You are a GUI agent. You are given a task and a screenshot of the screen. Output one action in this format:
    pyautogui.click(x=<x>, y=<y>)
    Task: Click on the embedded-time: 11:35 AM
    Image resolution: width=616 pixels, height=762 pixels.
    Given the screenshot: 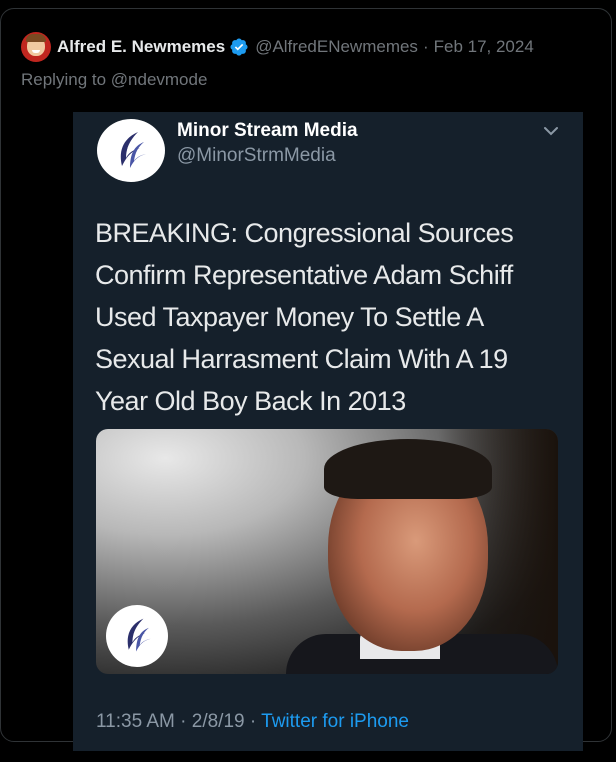 What is the action you would take?
    pyautogui.click(x=135, y=721)
    